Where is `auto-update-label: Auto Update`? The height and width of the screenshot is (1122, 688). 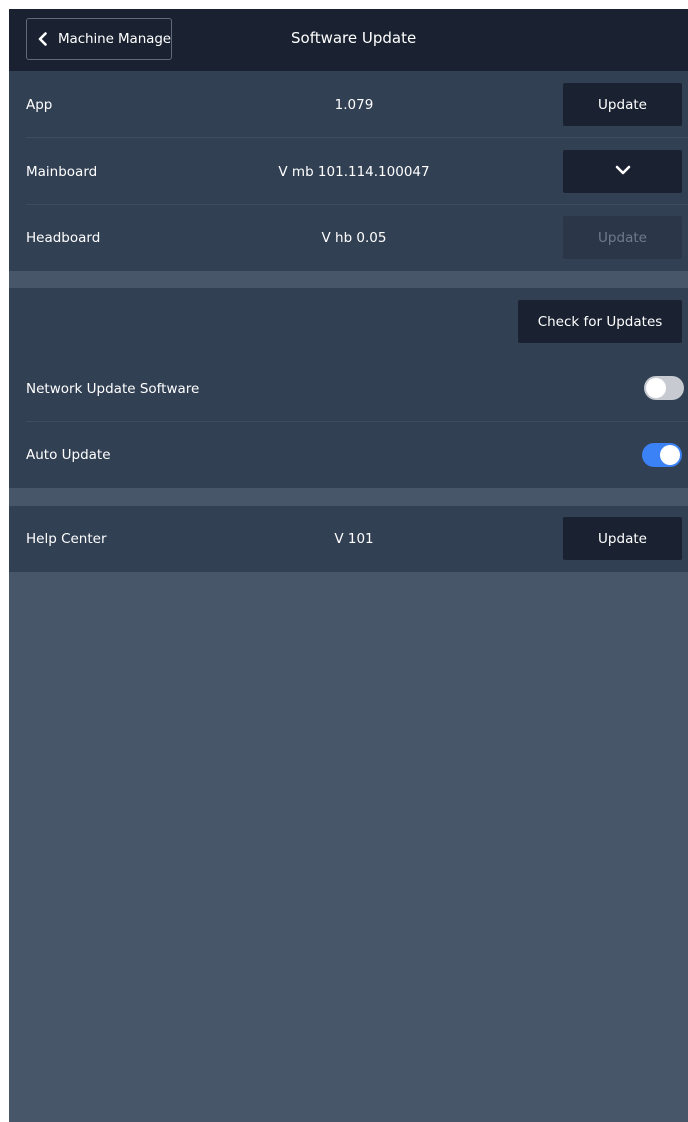 auto-update-label: Auto Update is located at coordinates (68, 455).